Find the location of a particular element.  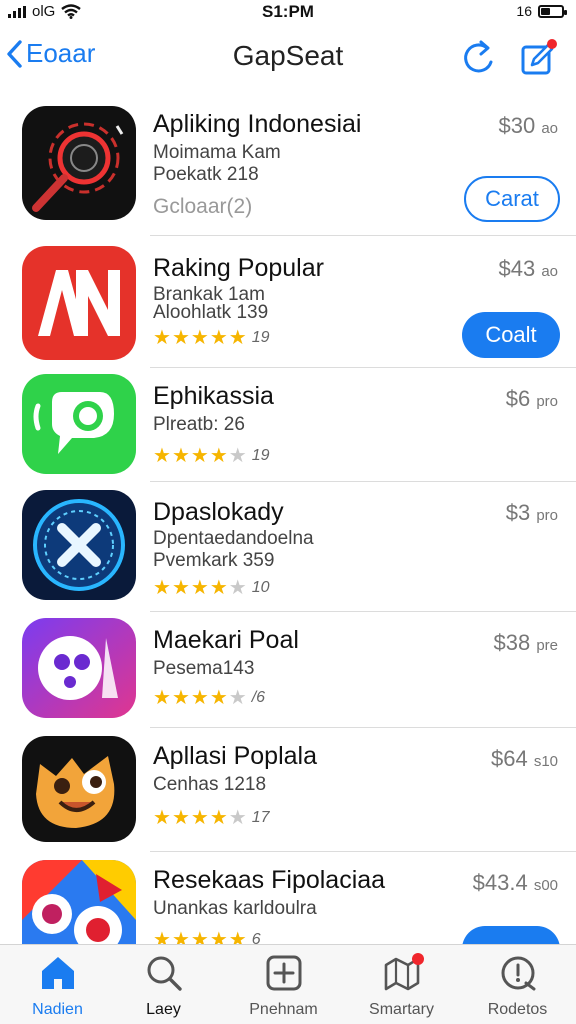

app-name: Raking Popular is located at coordinates (238, 268).